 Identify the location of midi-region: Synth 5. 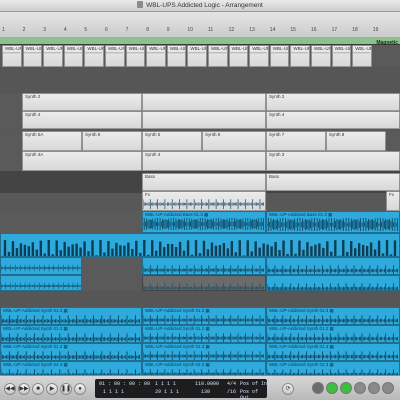
(172, 141).